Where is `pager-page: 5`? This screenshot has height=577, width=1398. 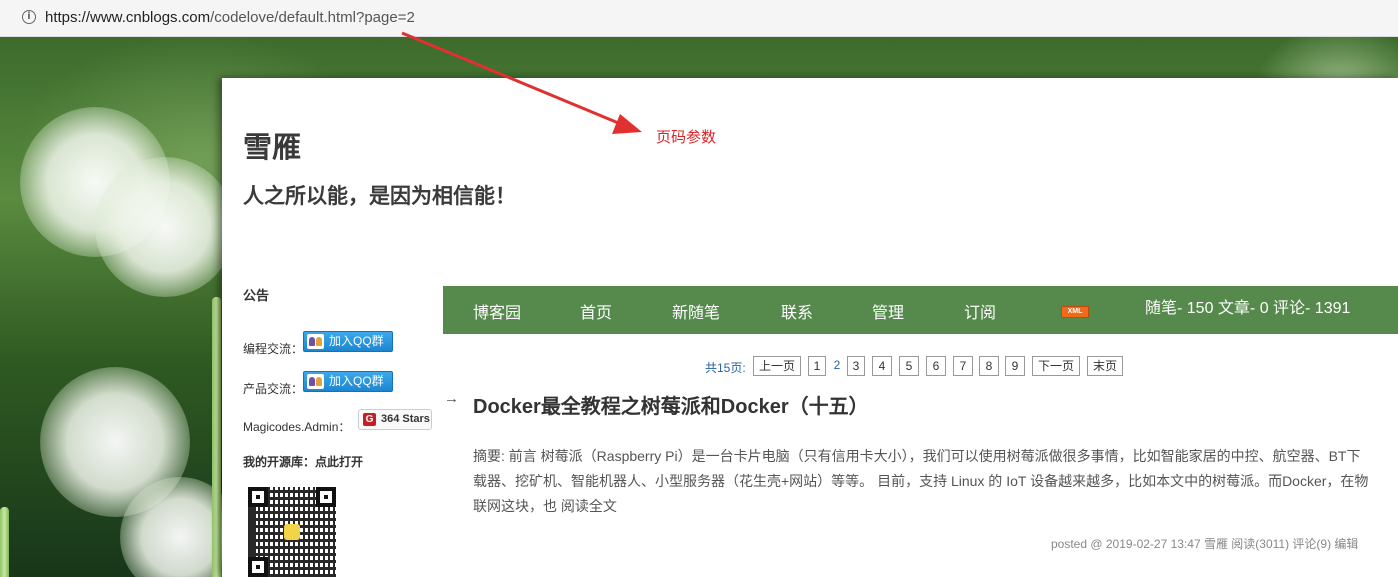
pager-page: 5 is located at coordinates (909, 366).